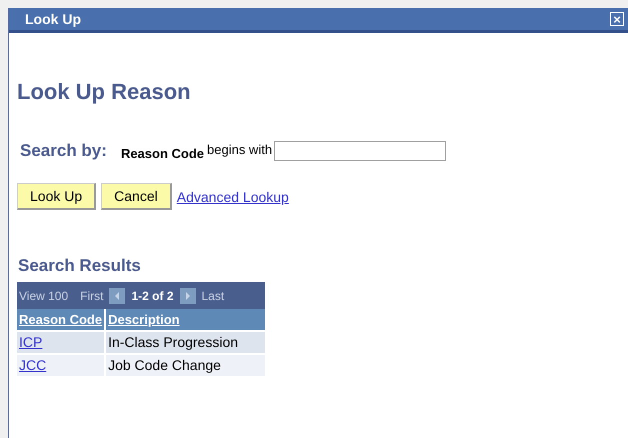  I want to click on action-button: Cancel, so click(136, 196).